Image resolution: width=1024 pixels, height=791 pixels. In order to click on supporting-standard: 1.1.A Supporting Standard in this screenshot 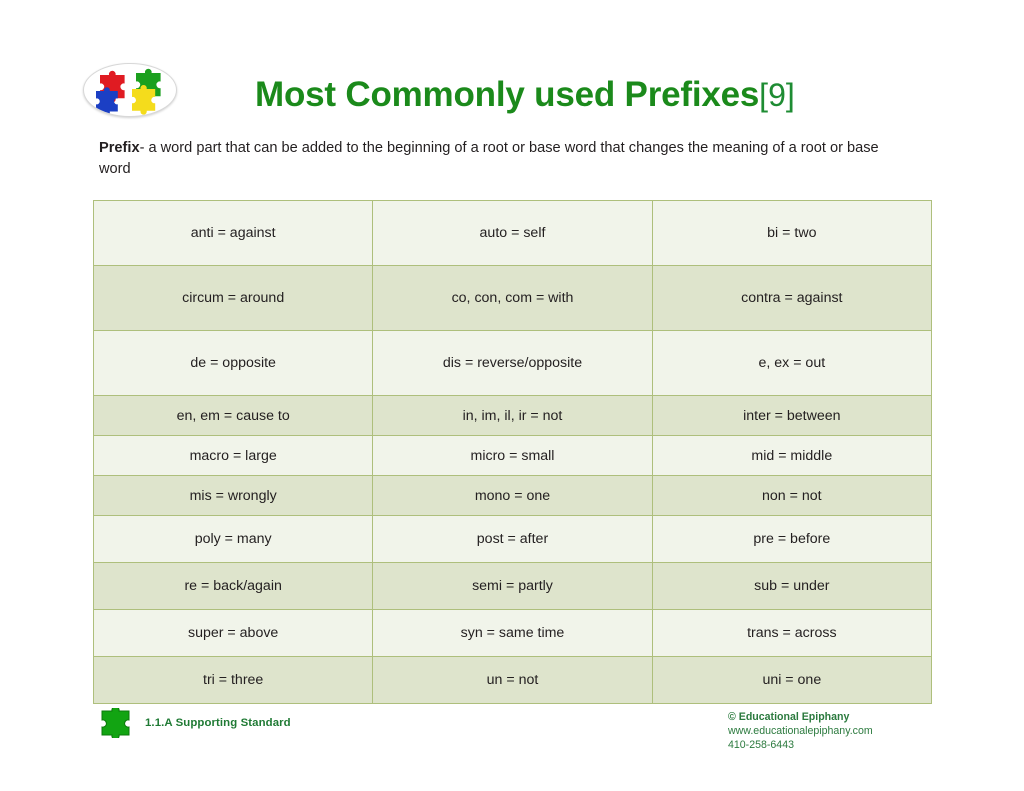, I will do `click(195, 723)`.